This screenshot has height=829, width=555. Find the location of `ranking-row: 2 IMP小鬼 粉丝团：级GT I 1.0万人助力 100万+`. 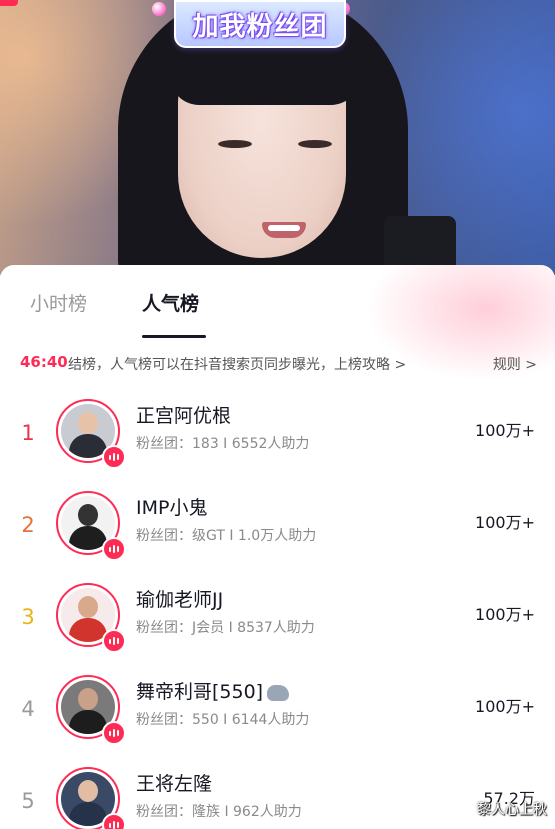

ranking-row: 2 IMP小鬼 粉丝团：级GT I 1.0万人助力 100万+ is located at coordinates (277, 536).